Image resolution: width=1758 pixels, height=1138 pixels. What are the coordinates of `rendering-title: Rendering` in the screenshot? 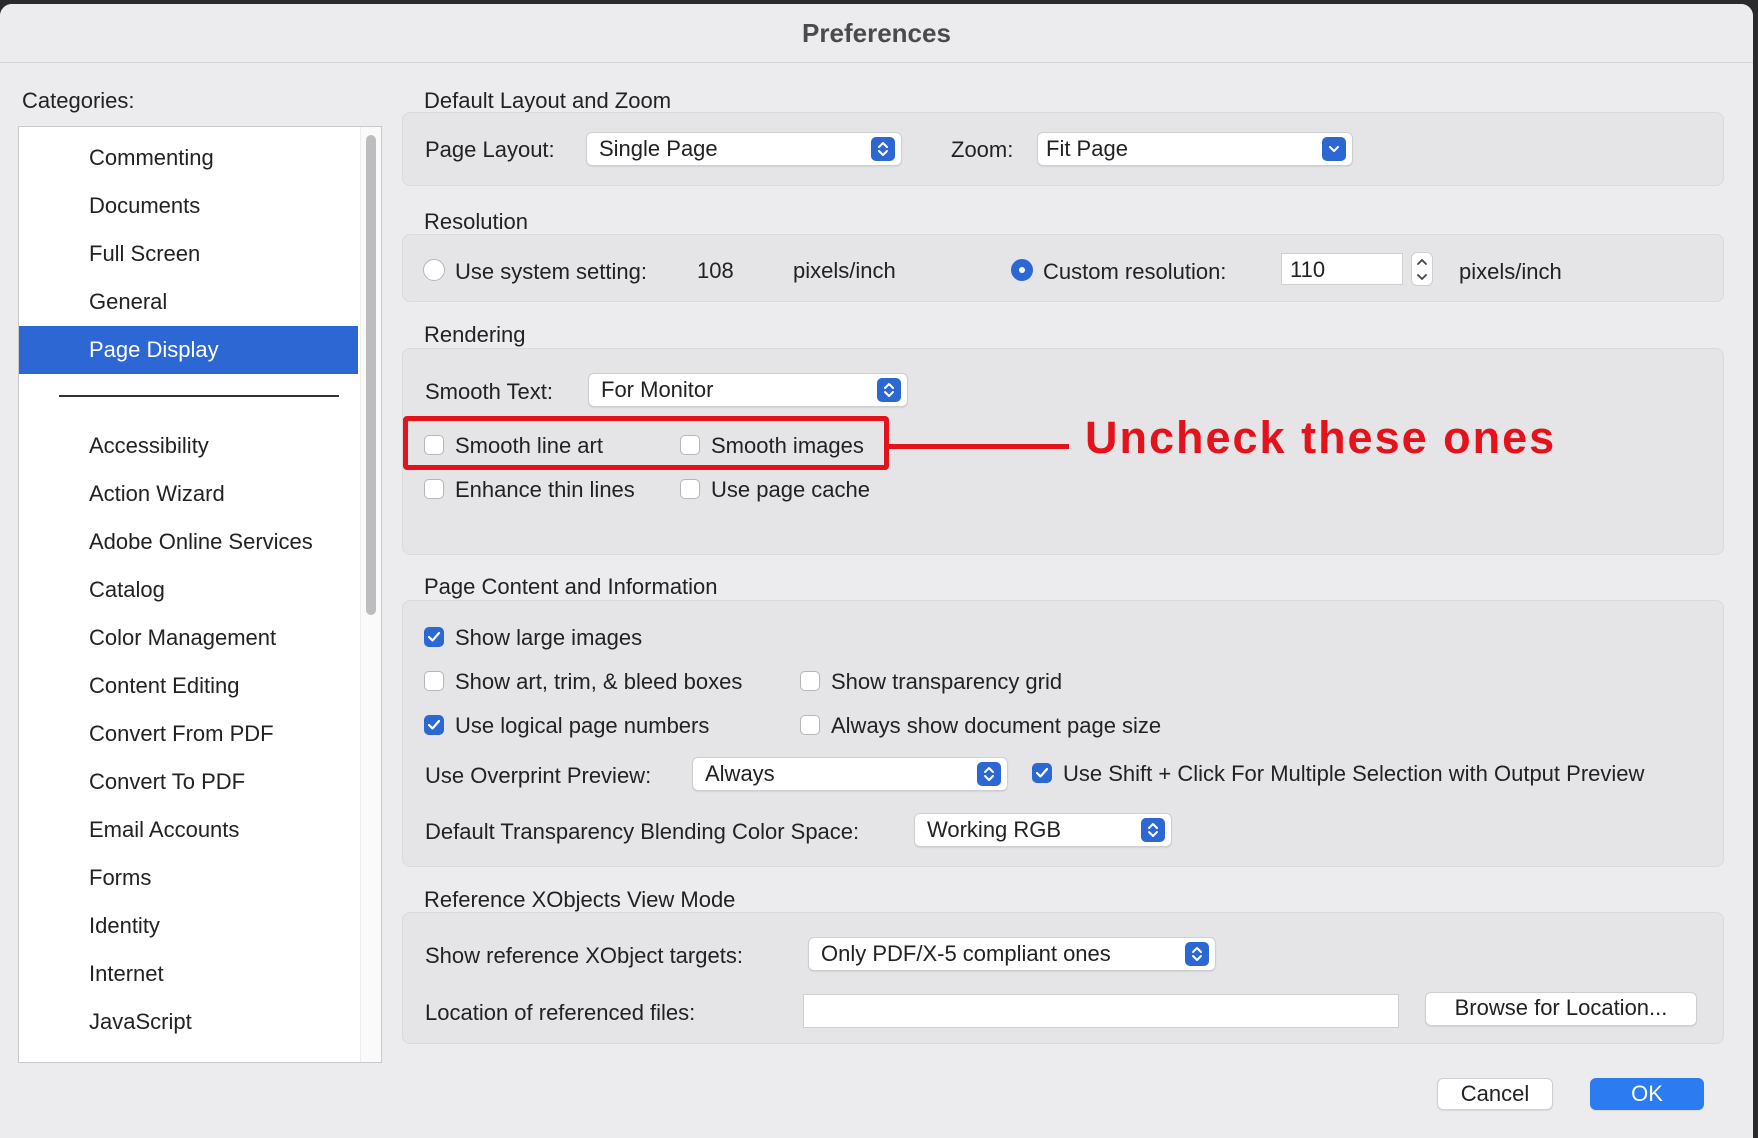 It's located at (475, 334).